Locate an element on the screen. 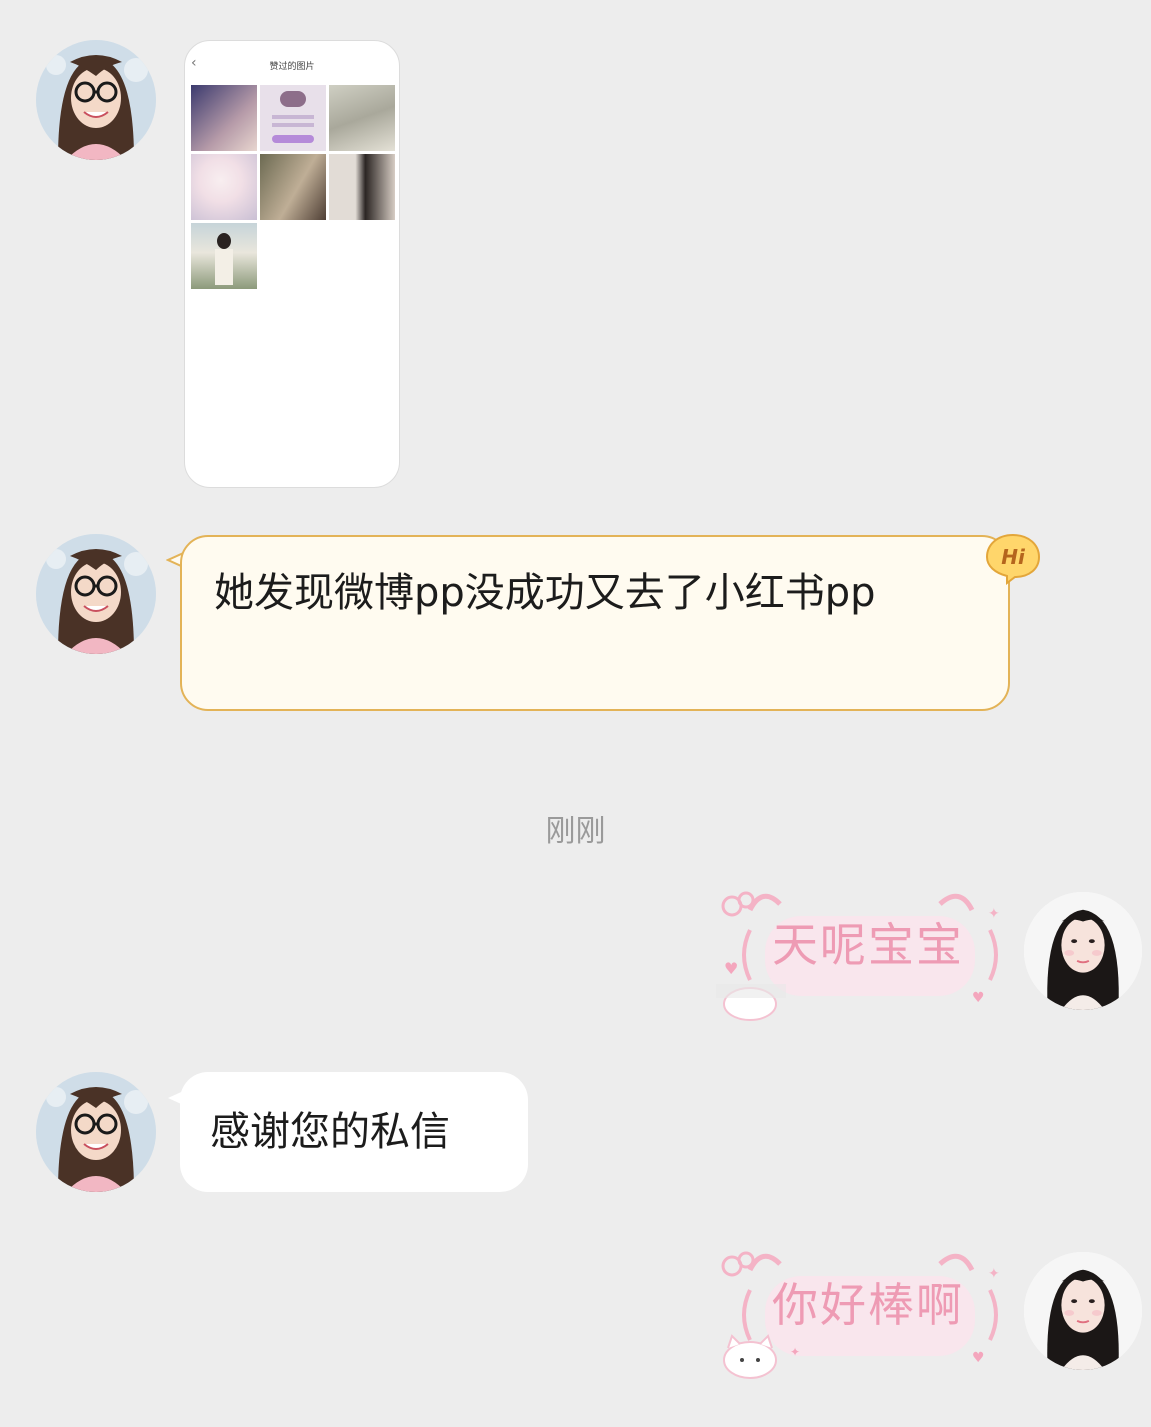 The width and height of the screenshot is (1151, 1427). hi-badge-icon: Hi is located at coordinates (1013, 559).